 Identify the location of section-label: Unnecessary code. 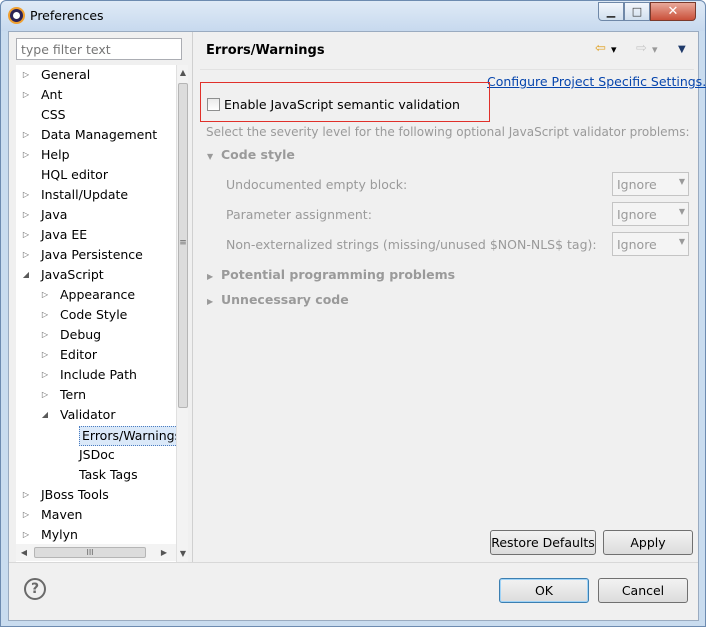
(285, 299).